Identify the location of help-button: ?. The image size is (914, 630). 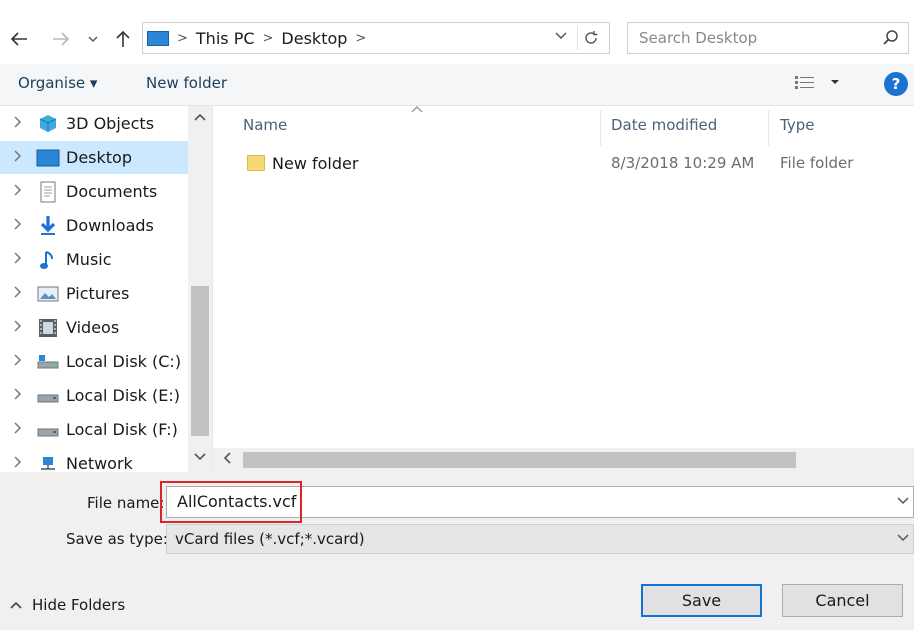
(896, 84).